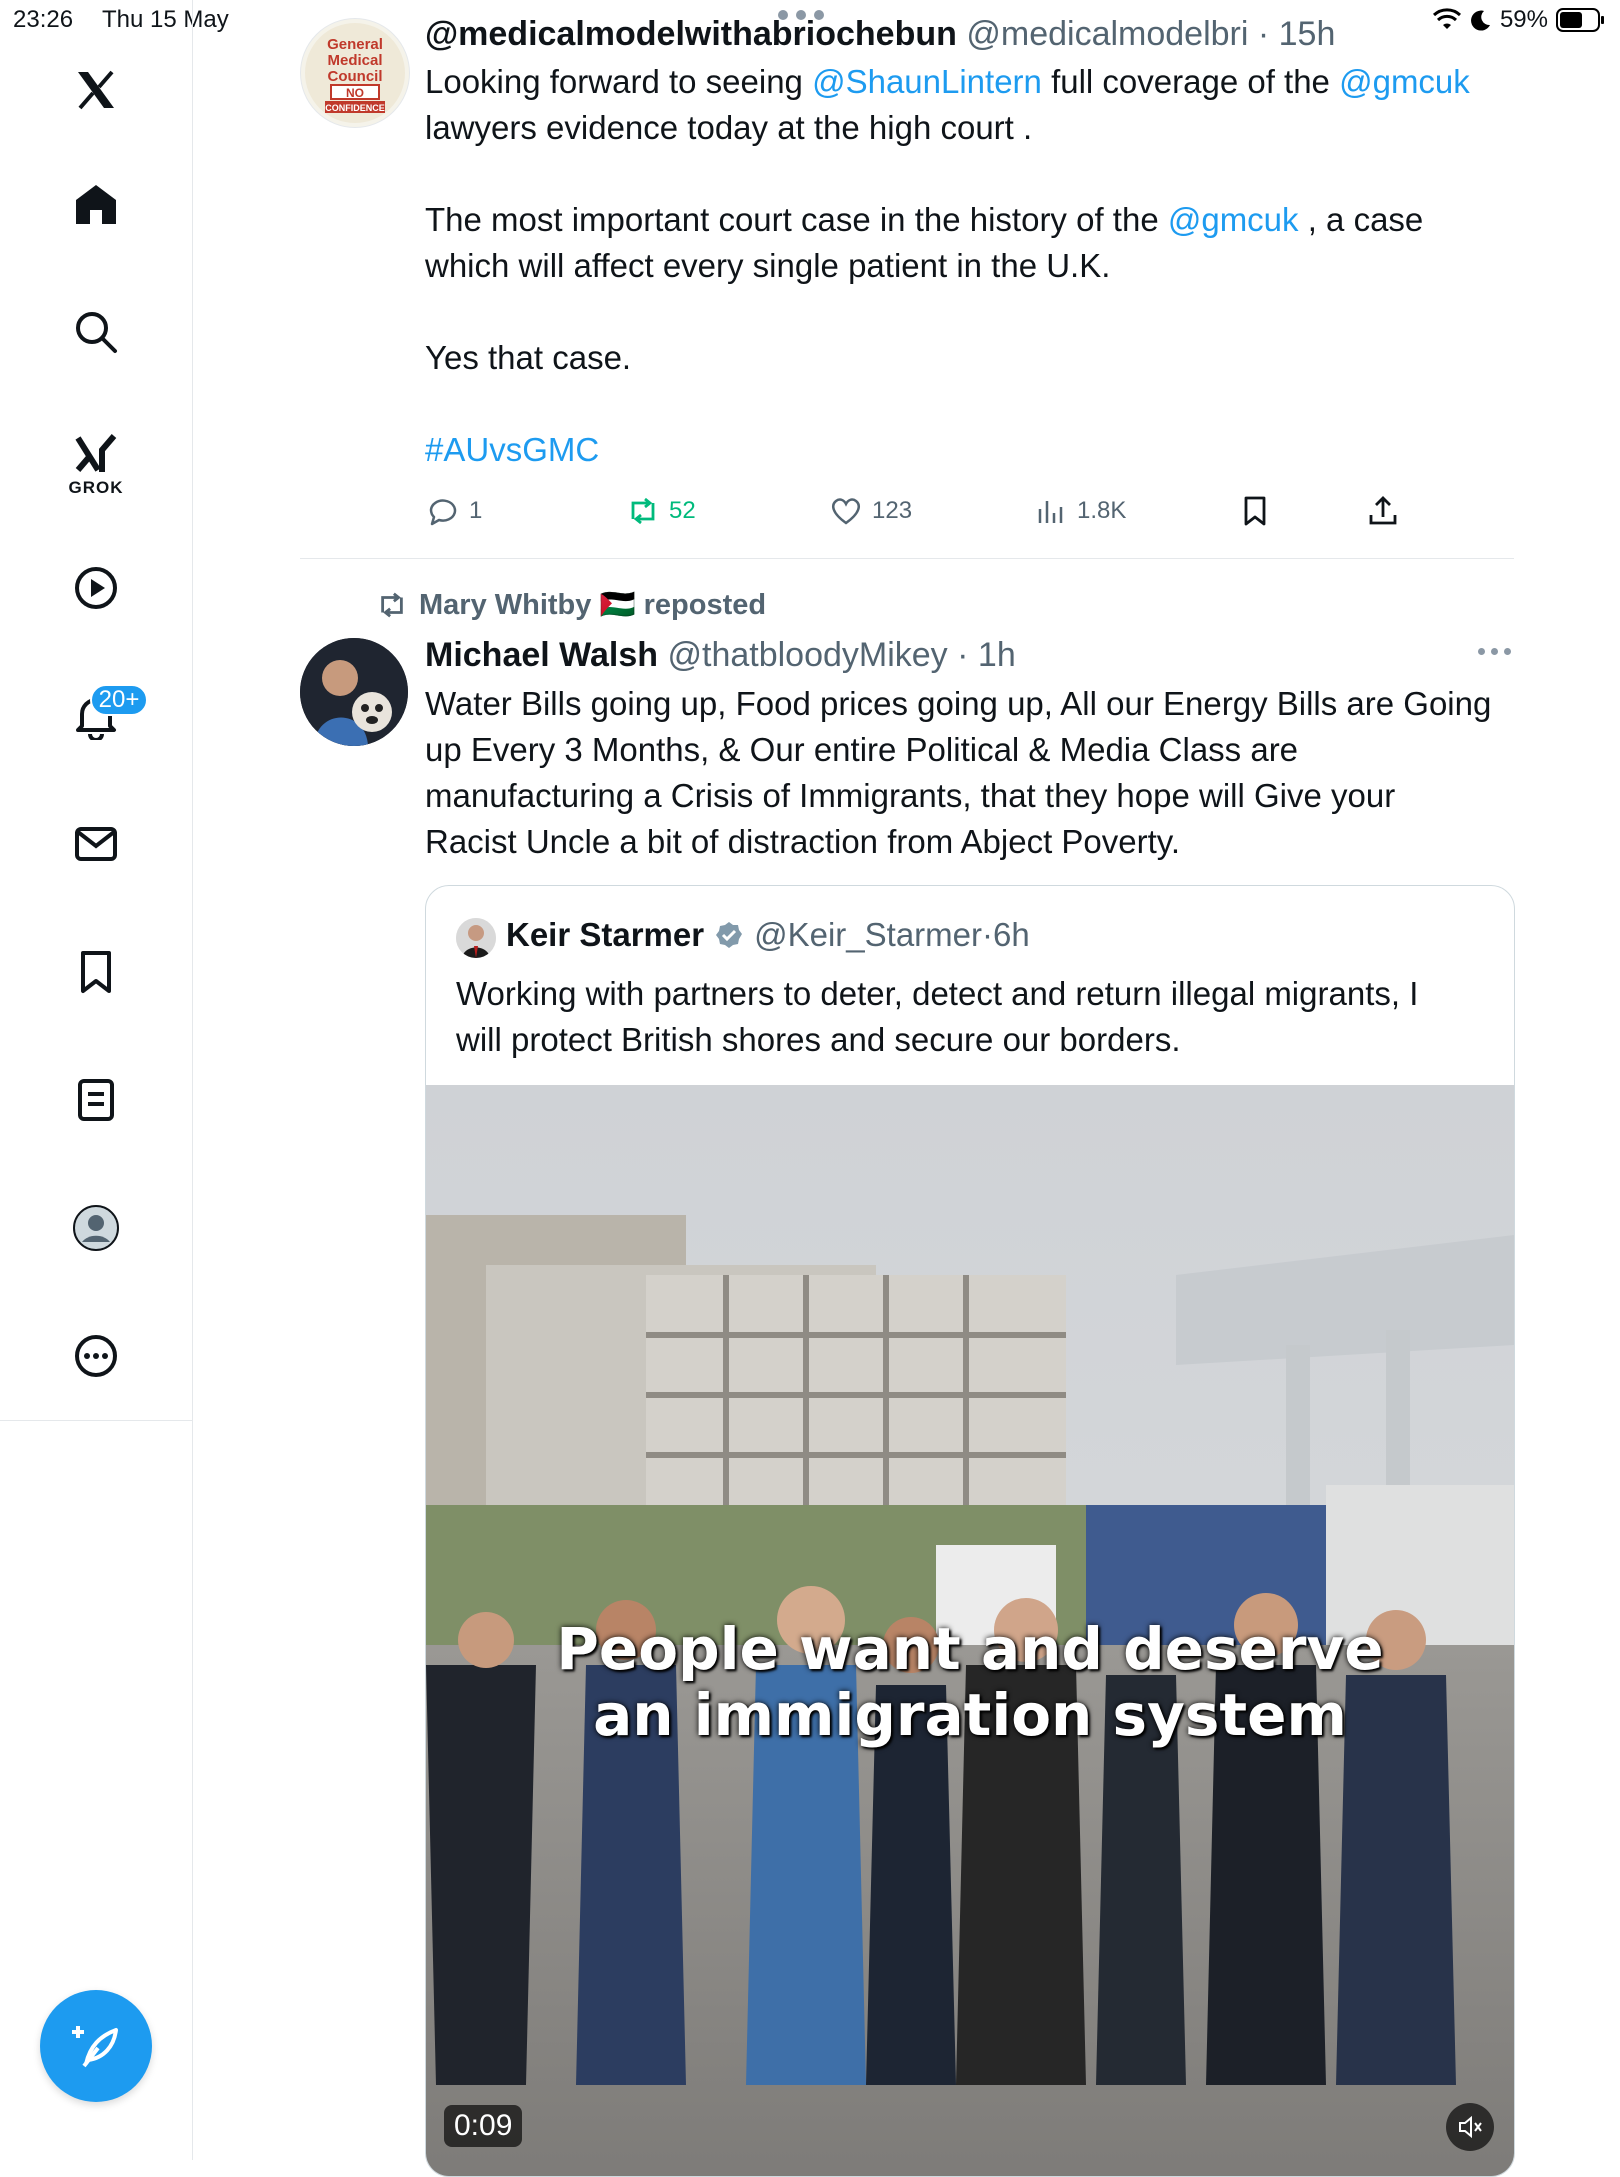 The image size is (1620, 2177). Describe the element at coordinates (870, 511) in the screenshot. I see `like-button: 123` at that location.